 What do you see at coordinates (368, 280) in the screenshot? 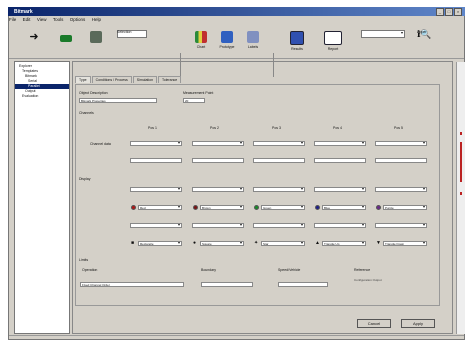
I see `reference-value: Configuration Output` at bounding box center [368, 280].